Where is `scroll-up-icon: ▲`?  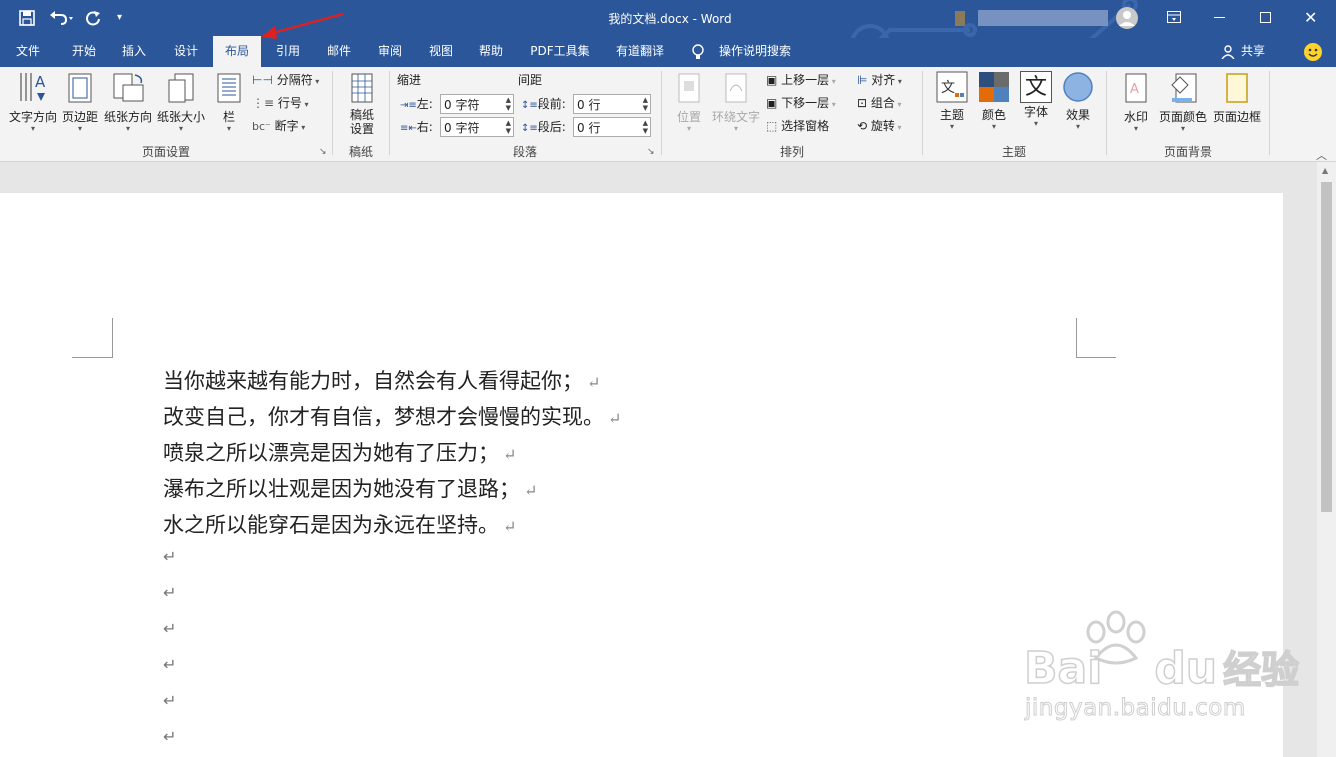
scroll-up-icon: ▲ is located at coordinates (1325, 170).